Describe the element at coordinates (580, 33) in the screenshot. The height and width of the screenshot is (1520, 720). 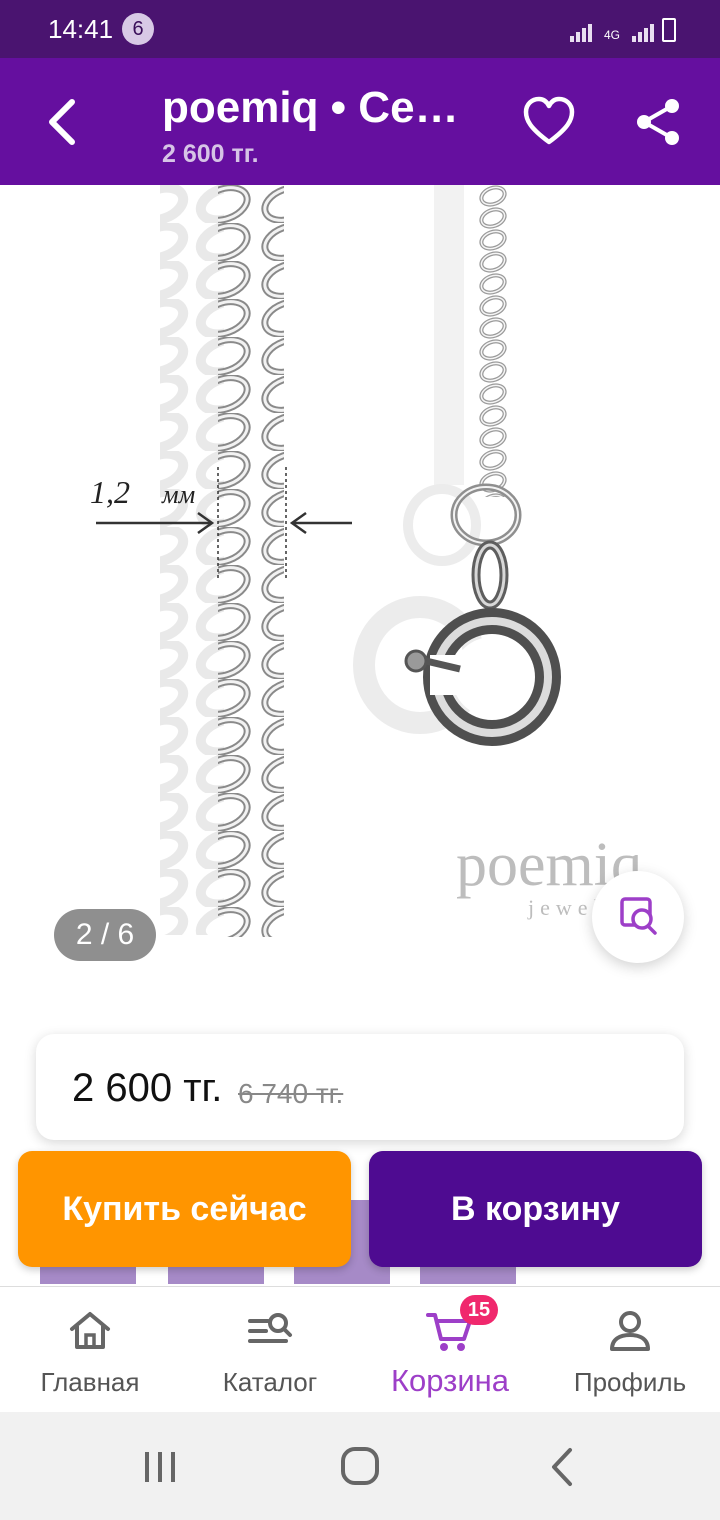
I see `signal-icon` at that location.